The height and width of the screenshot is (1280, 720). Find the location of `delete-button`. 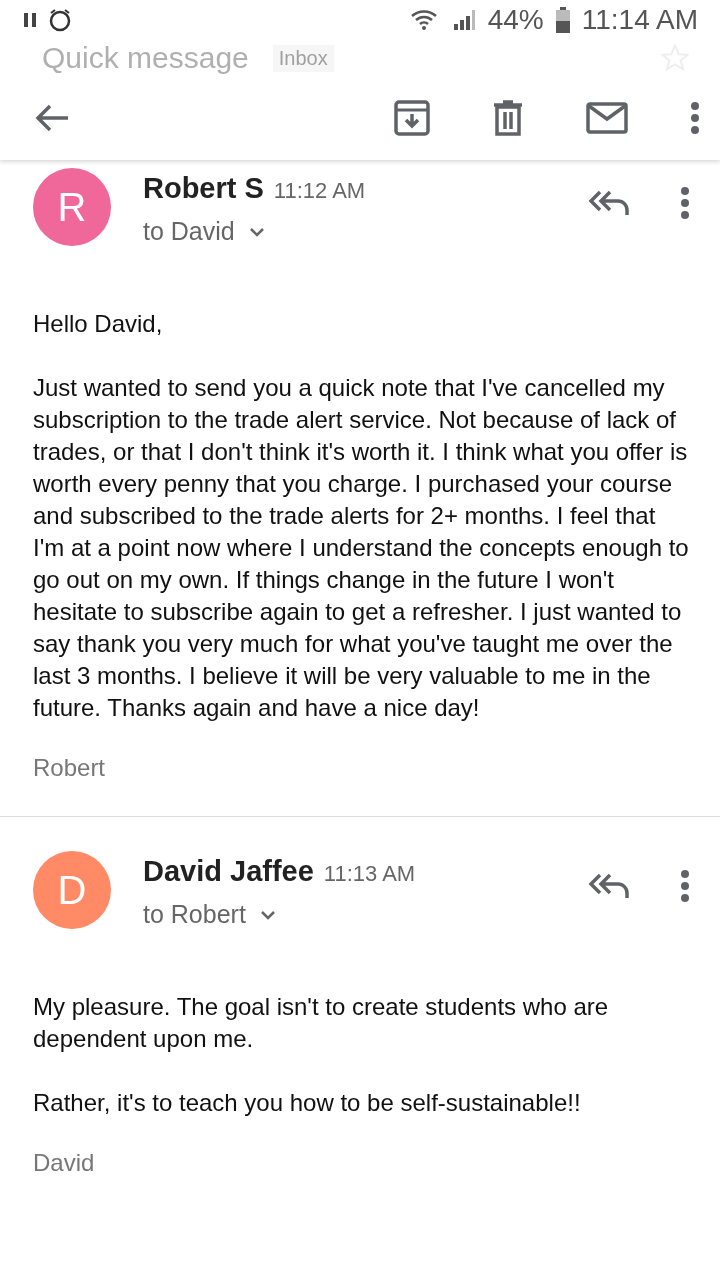

delete-button is located at coordinates (508, 118).